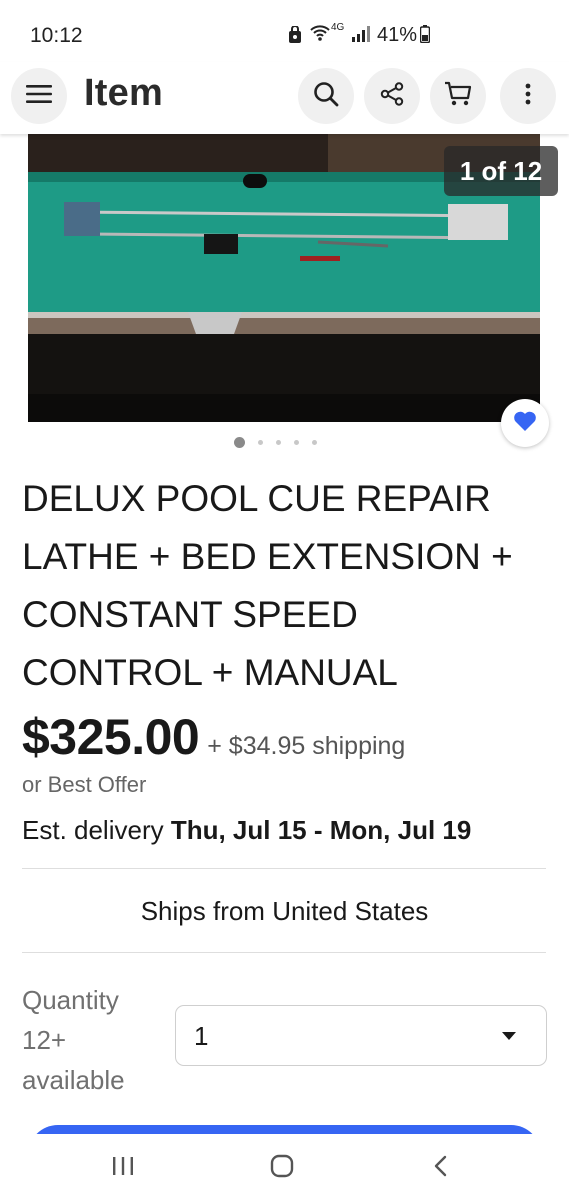 The image size is (569, 1200). What do you see at coordinates (501, 171) in the screenshot?
I see `image-counter: 1 of 12` at bounding box center [501, 171].